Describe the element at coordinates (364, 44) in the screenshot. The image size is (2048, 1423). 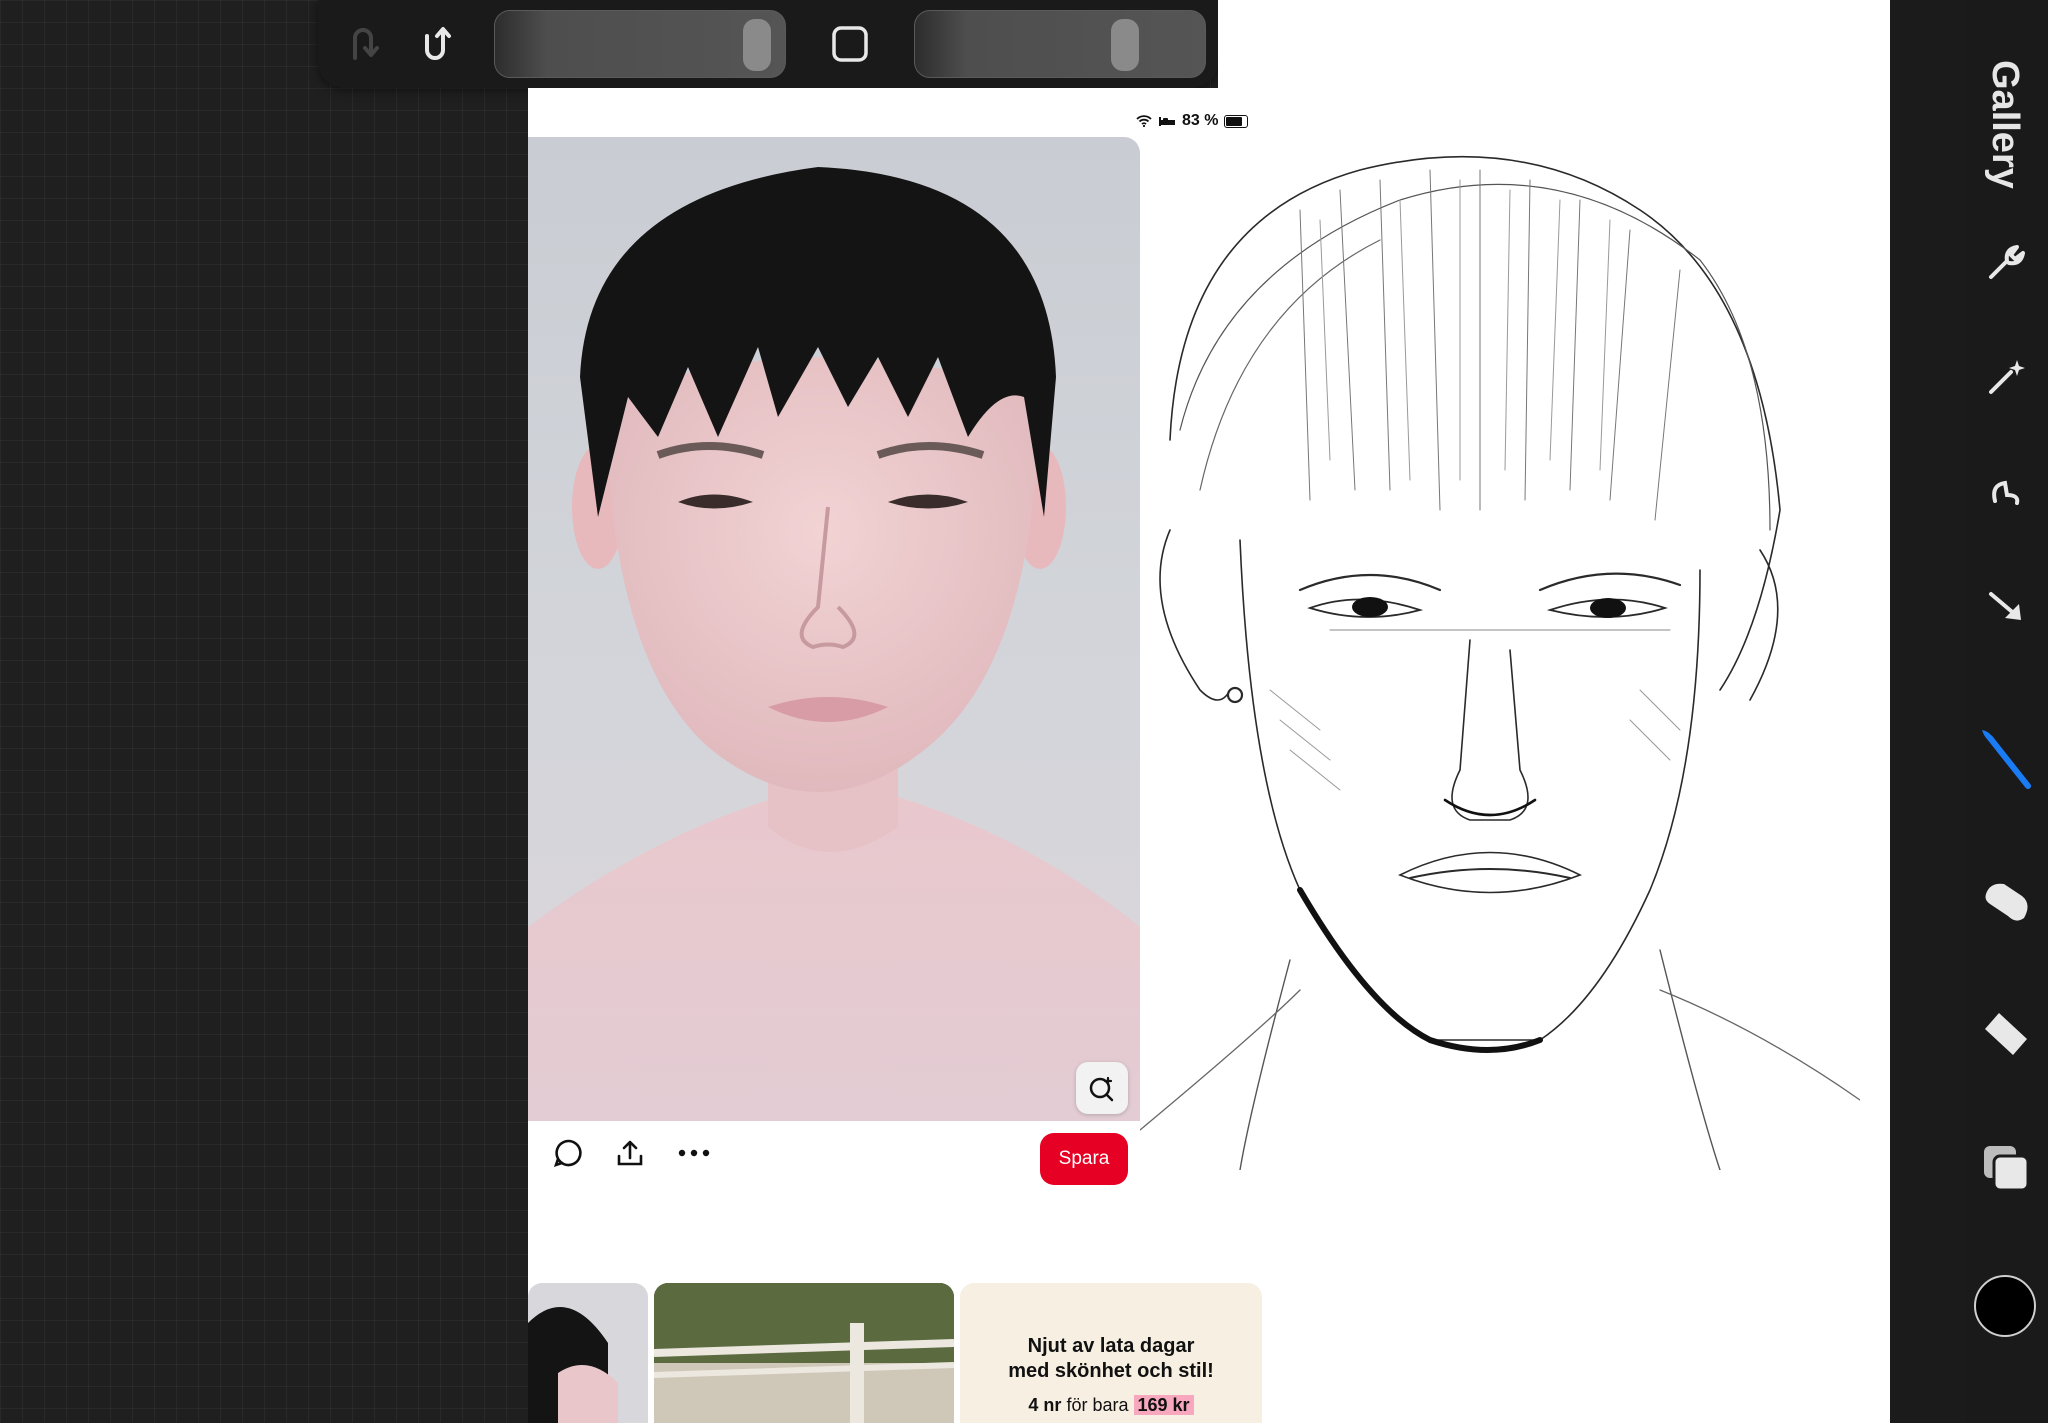
I see `undo-icon` at that location.